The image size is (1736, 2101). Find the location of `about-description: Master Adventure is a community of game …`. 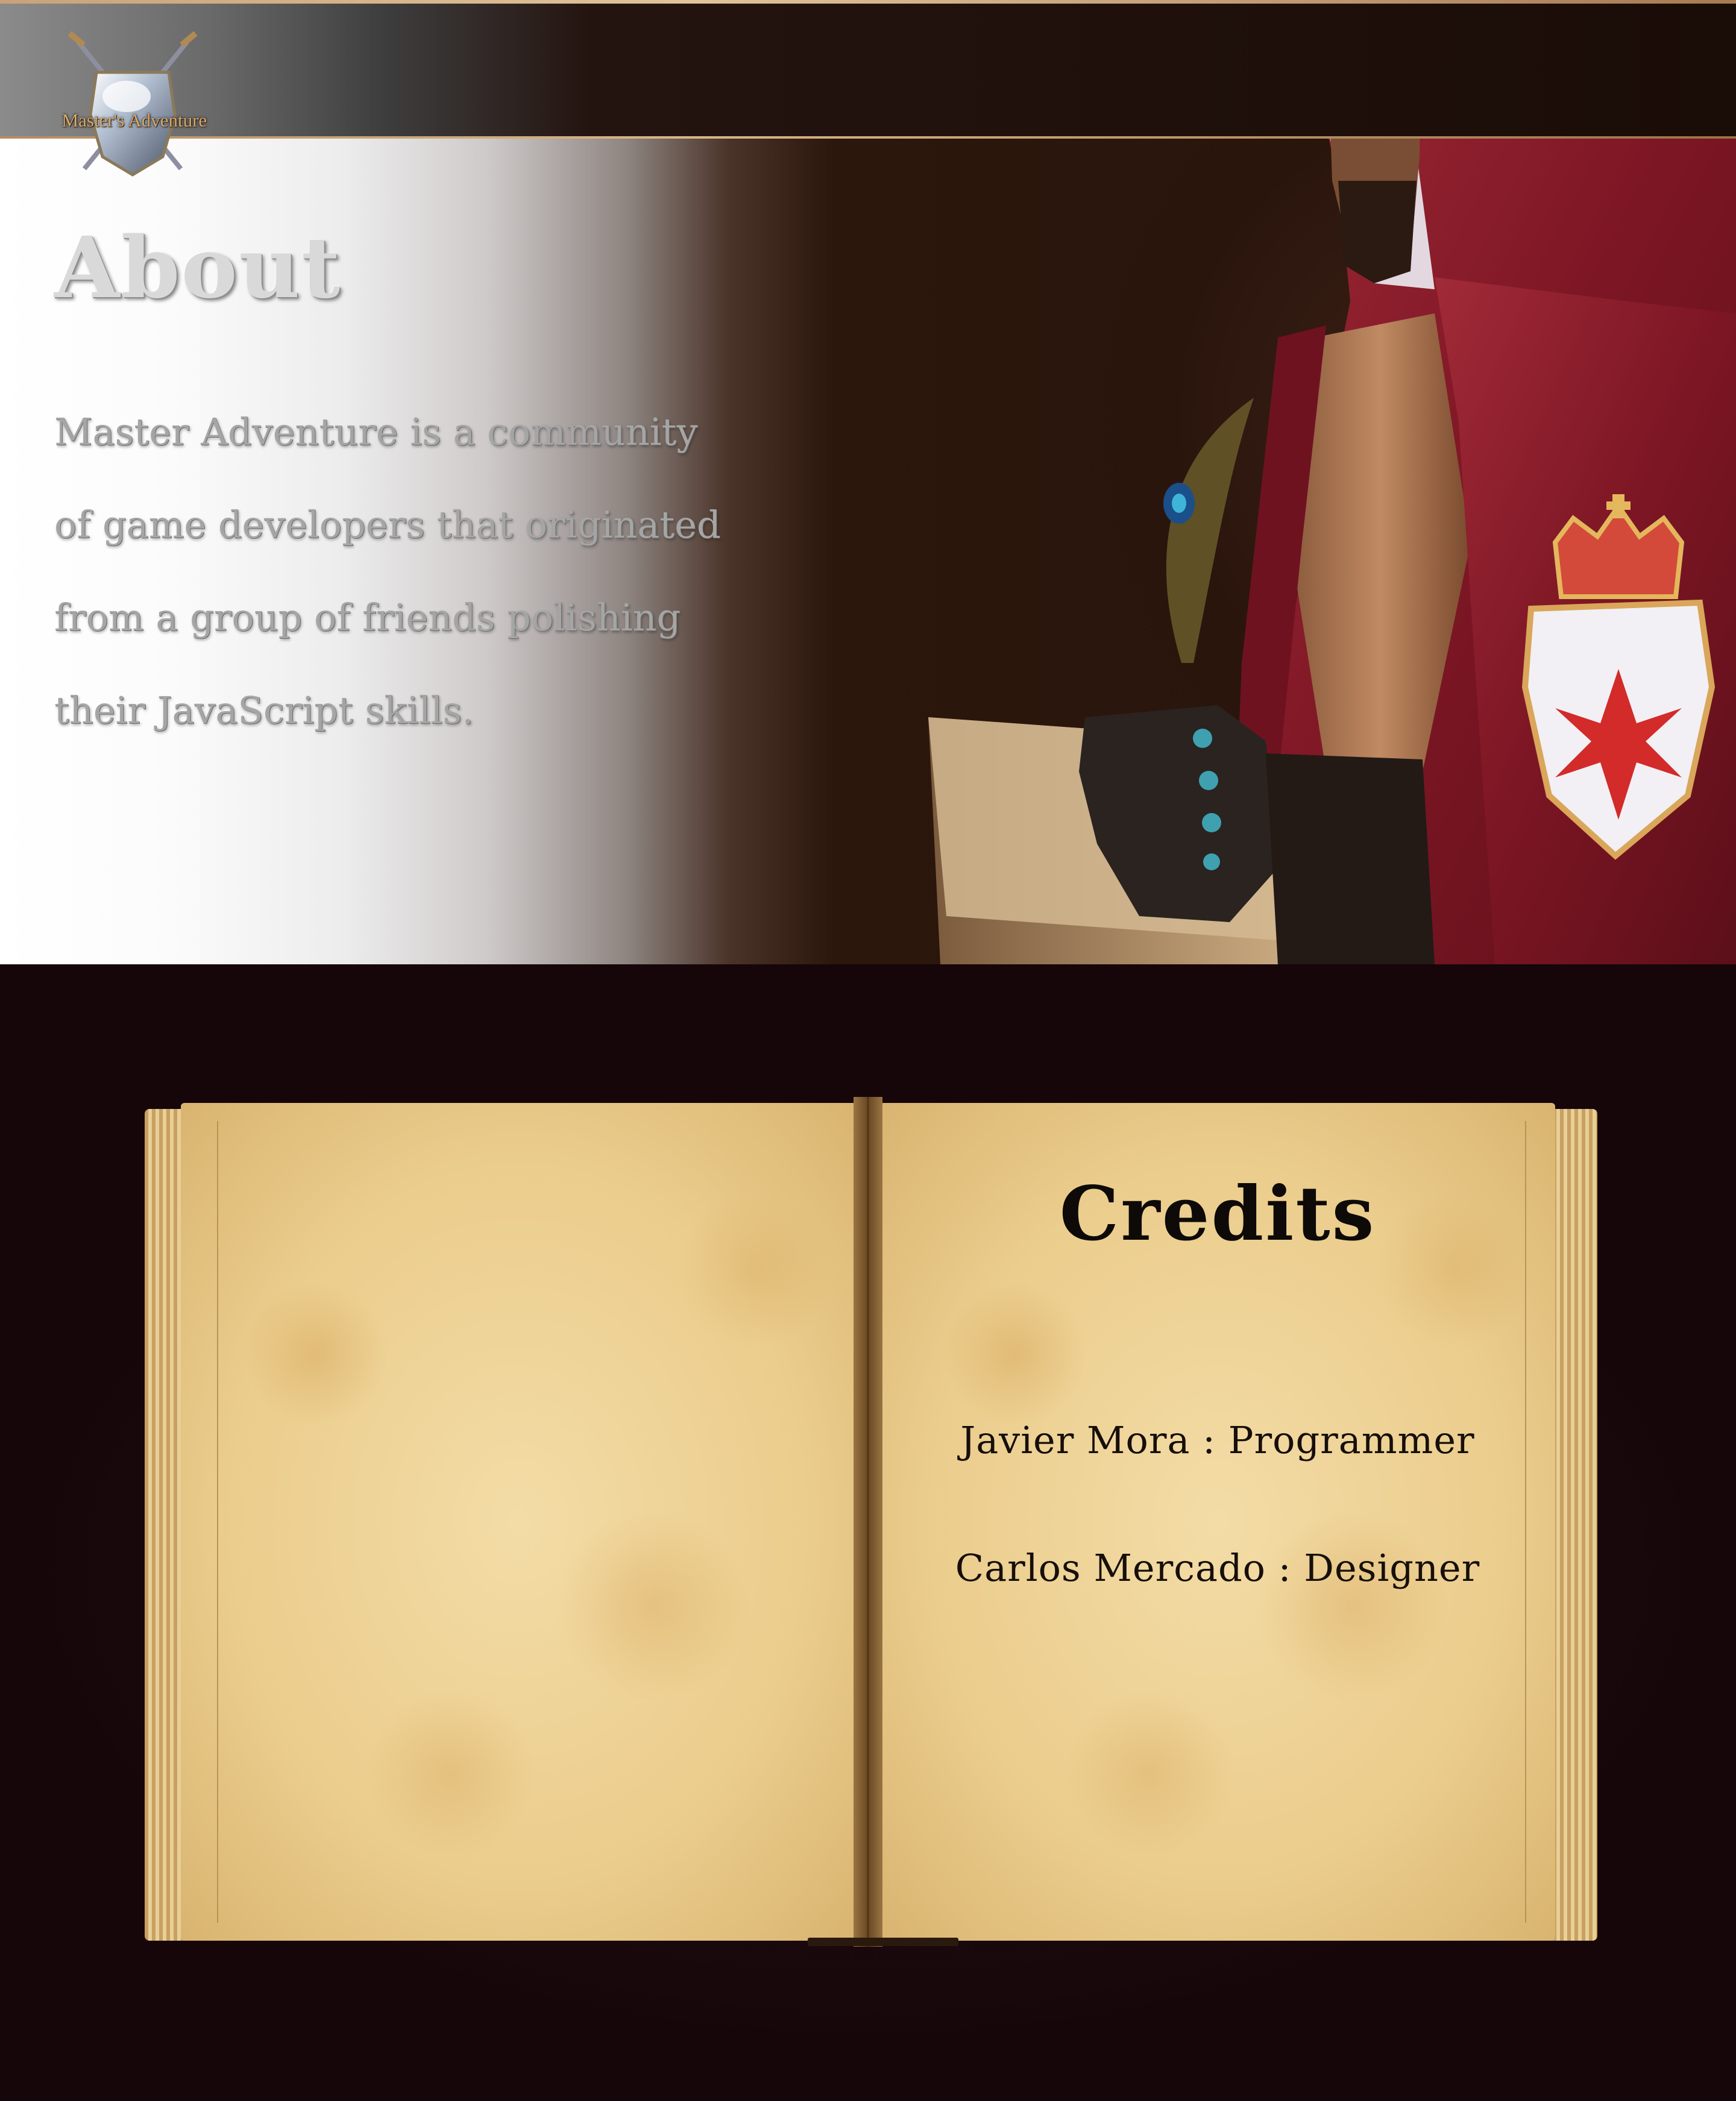

about-description: Master Adventure is a community of game … is located at coordinates (416, 571).